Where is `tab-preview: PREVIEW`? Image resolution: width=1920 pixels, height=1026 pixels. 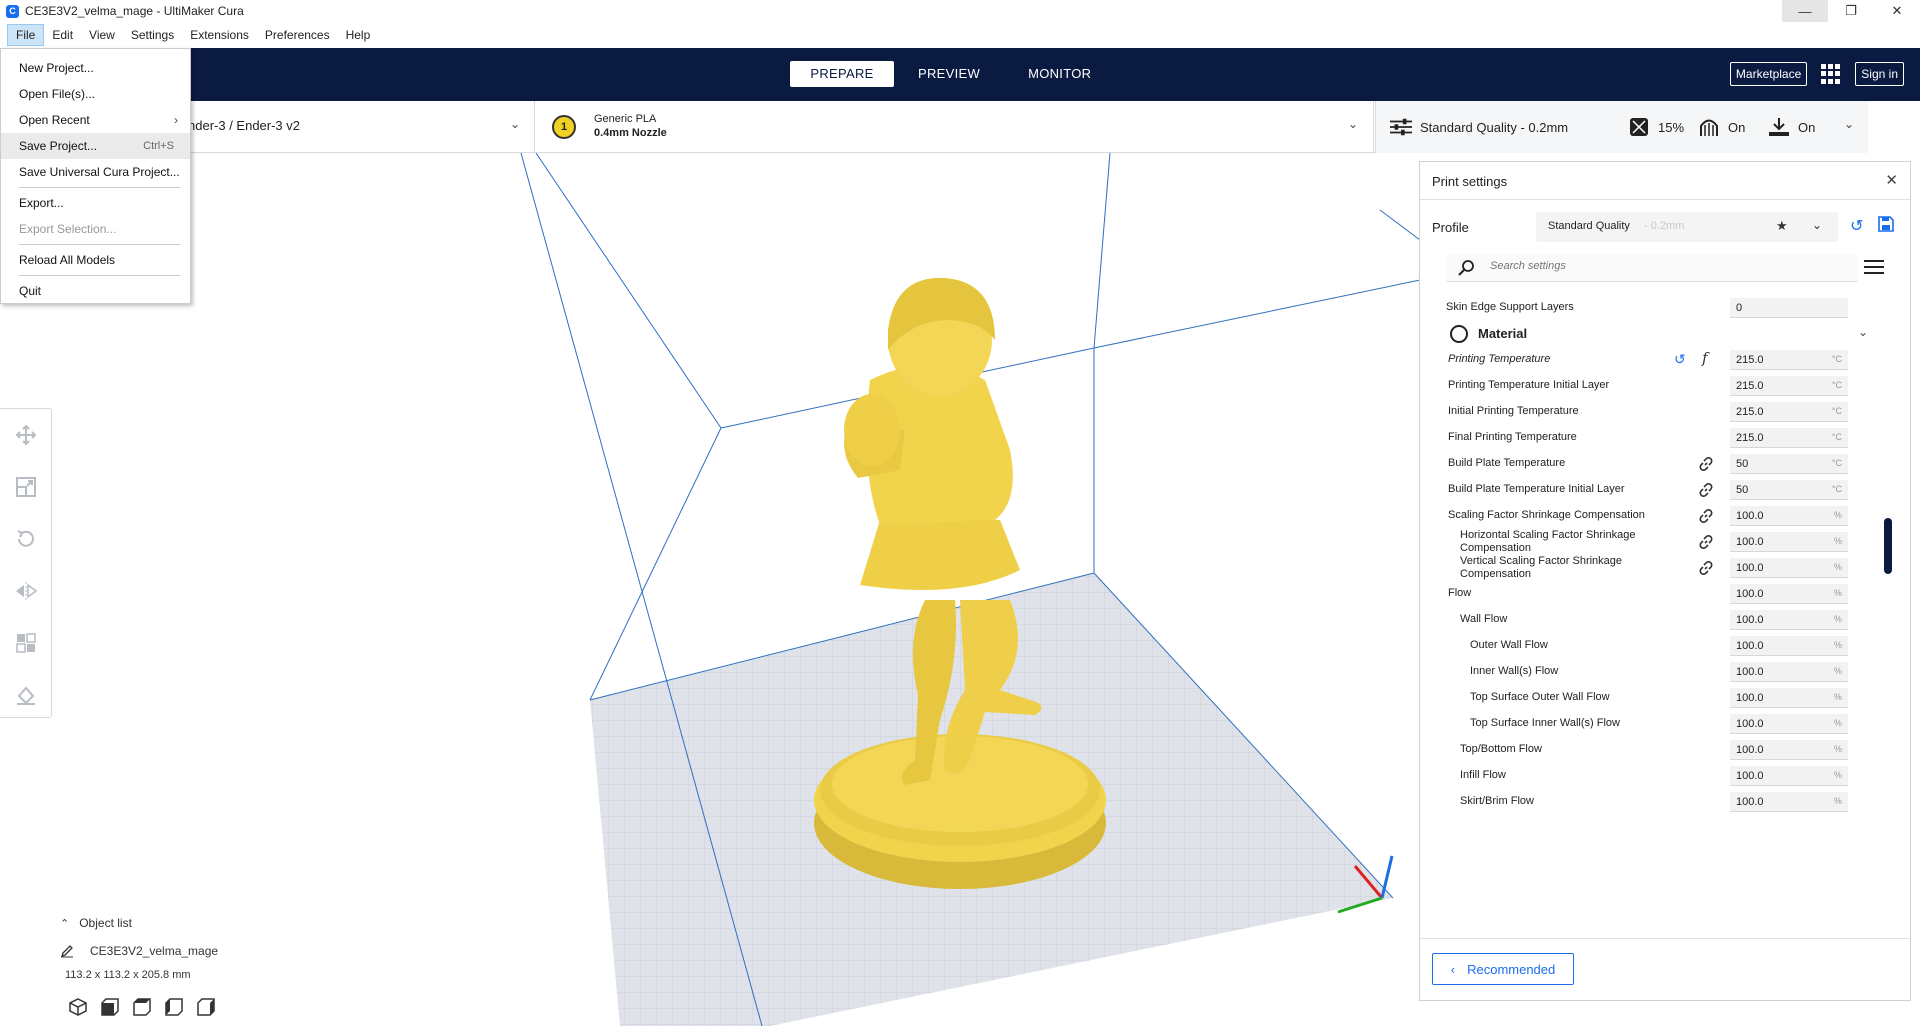
tab-preview: PREVIEW is located at coordinates (949, 74).